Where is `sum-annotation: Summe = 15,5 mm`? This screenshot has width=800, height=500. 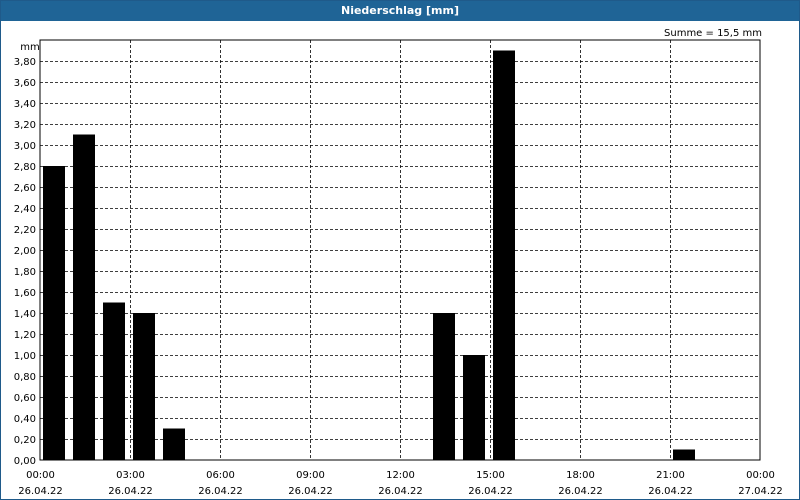 sum-annotation: Summe = 15,5 mm is located at coordinates (713, 33).